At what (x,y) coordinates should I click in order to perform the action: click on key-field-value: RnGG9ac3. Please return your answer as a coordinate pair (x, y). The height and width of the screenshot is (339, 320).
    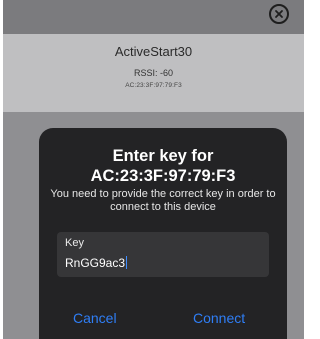
    Looking at the image, I should click on (95, 263).